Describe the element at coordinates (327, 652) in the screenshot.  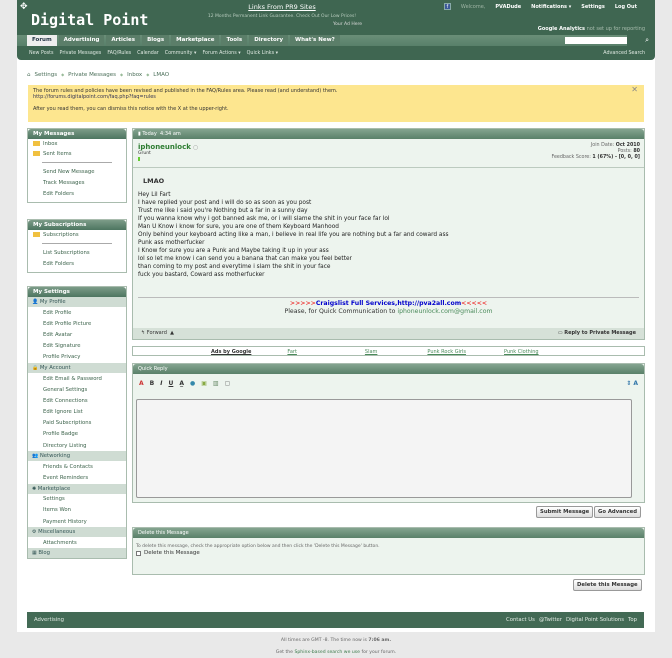
I see `sphinx-link: Sphinx-based search we use` at that location.